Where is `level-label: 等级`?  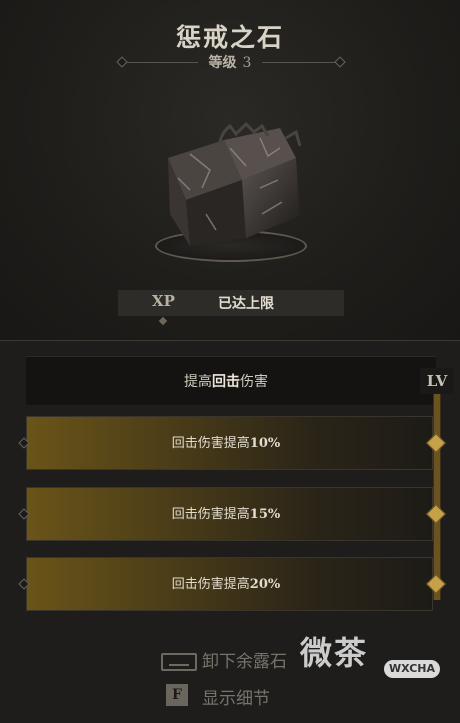 level-label: 等级 is located at coordinates (222, 63).